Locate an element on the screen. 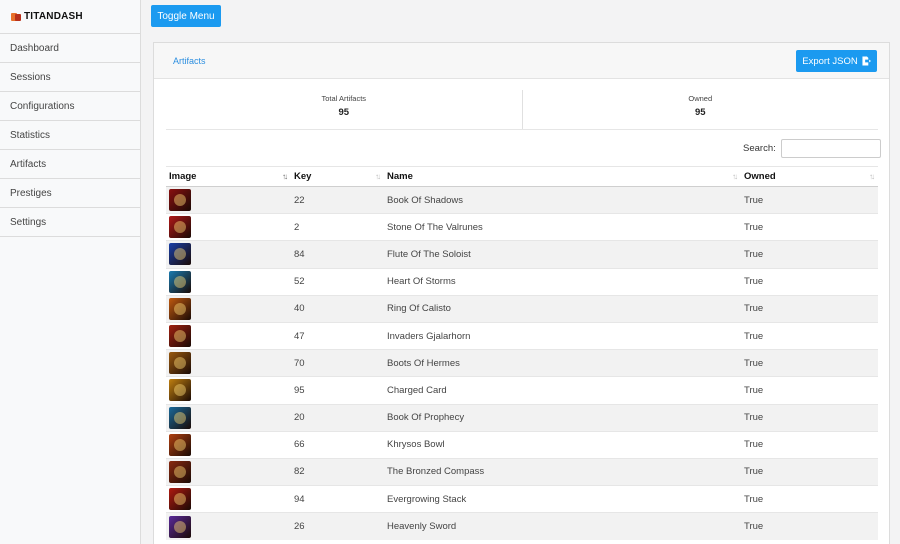 The image size is (900, 544). table-row: 40 Ring Of Calisto True is located at coordinates (522, 308).